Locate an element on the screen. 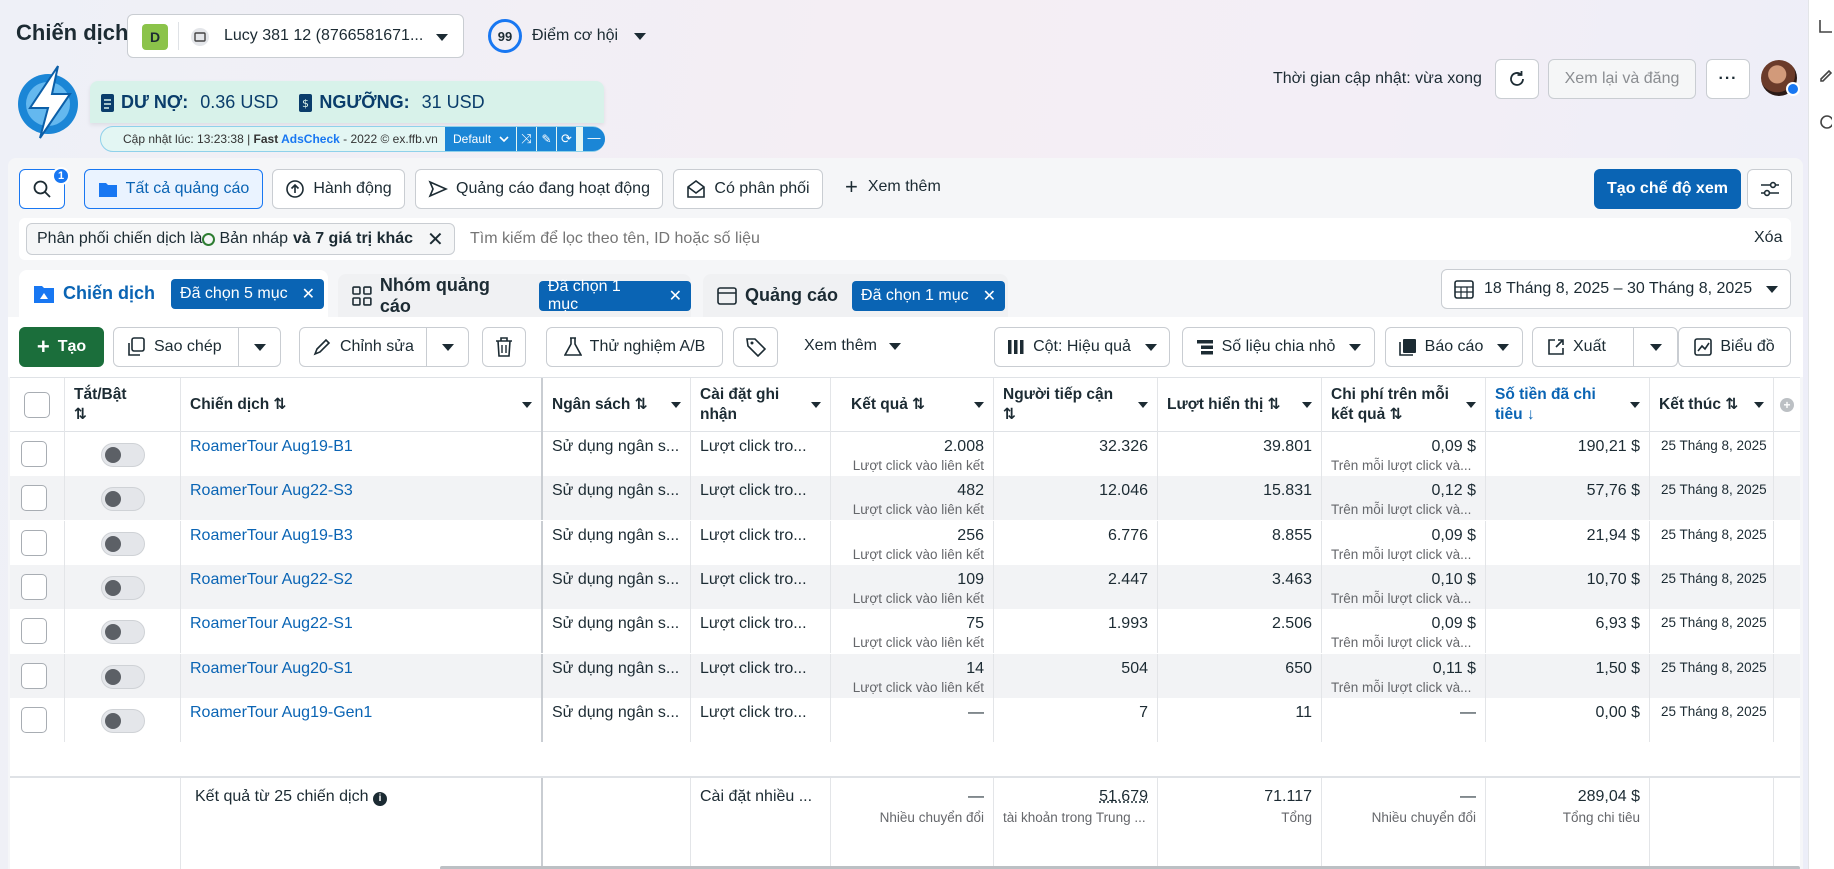 The height and width of the screenshot is (869, 1834). see-more-filters: + Xem thêm is located at coordinates (893, 187).